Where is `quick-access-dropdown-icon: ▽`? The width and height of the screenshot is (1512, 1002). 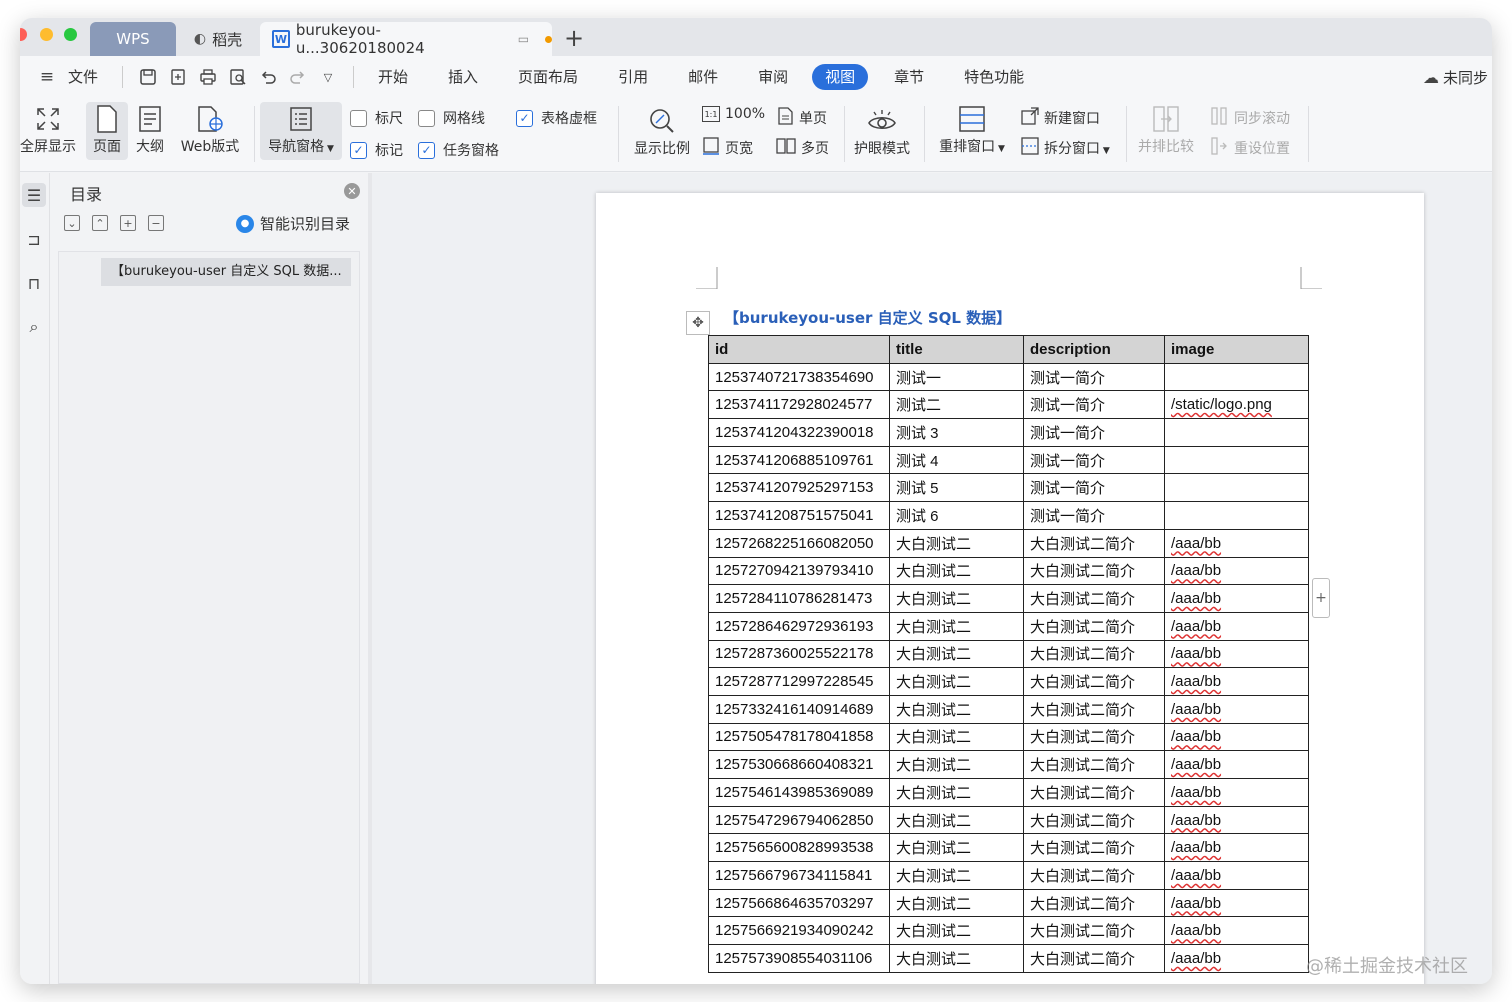 quick-access-dropdown-icon: ▽ is located at coordinates (328, 77).